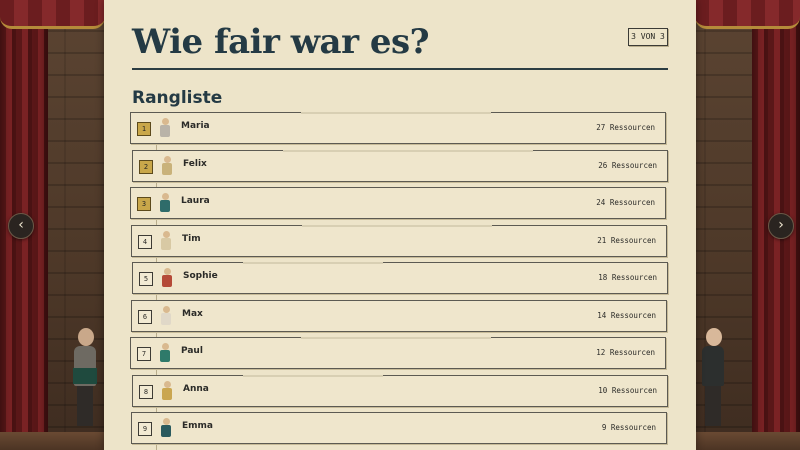 The height and width of the screenshot is (450, 800). What do you see at coordinates (400, 165) in the screenshot?
I see `ranking-row: 2 Felix 26 Ressourcen` at bounding box center [400, 165].